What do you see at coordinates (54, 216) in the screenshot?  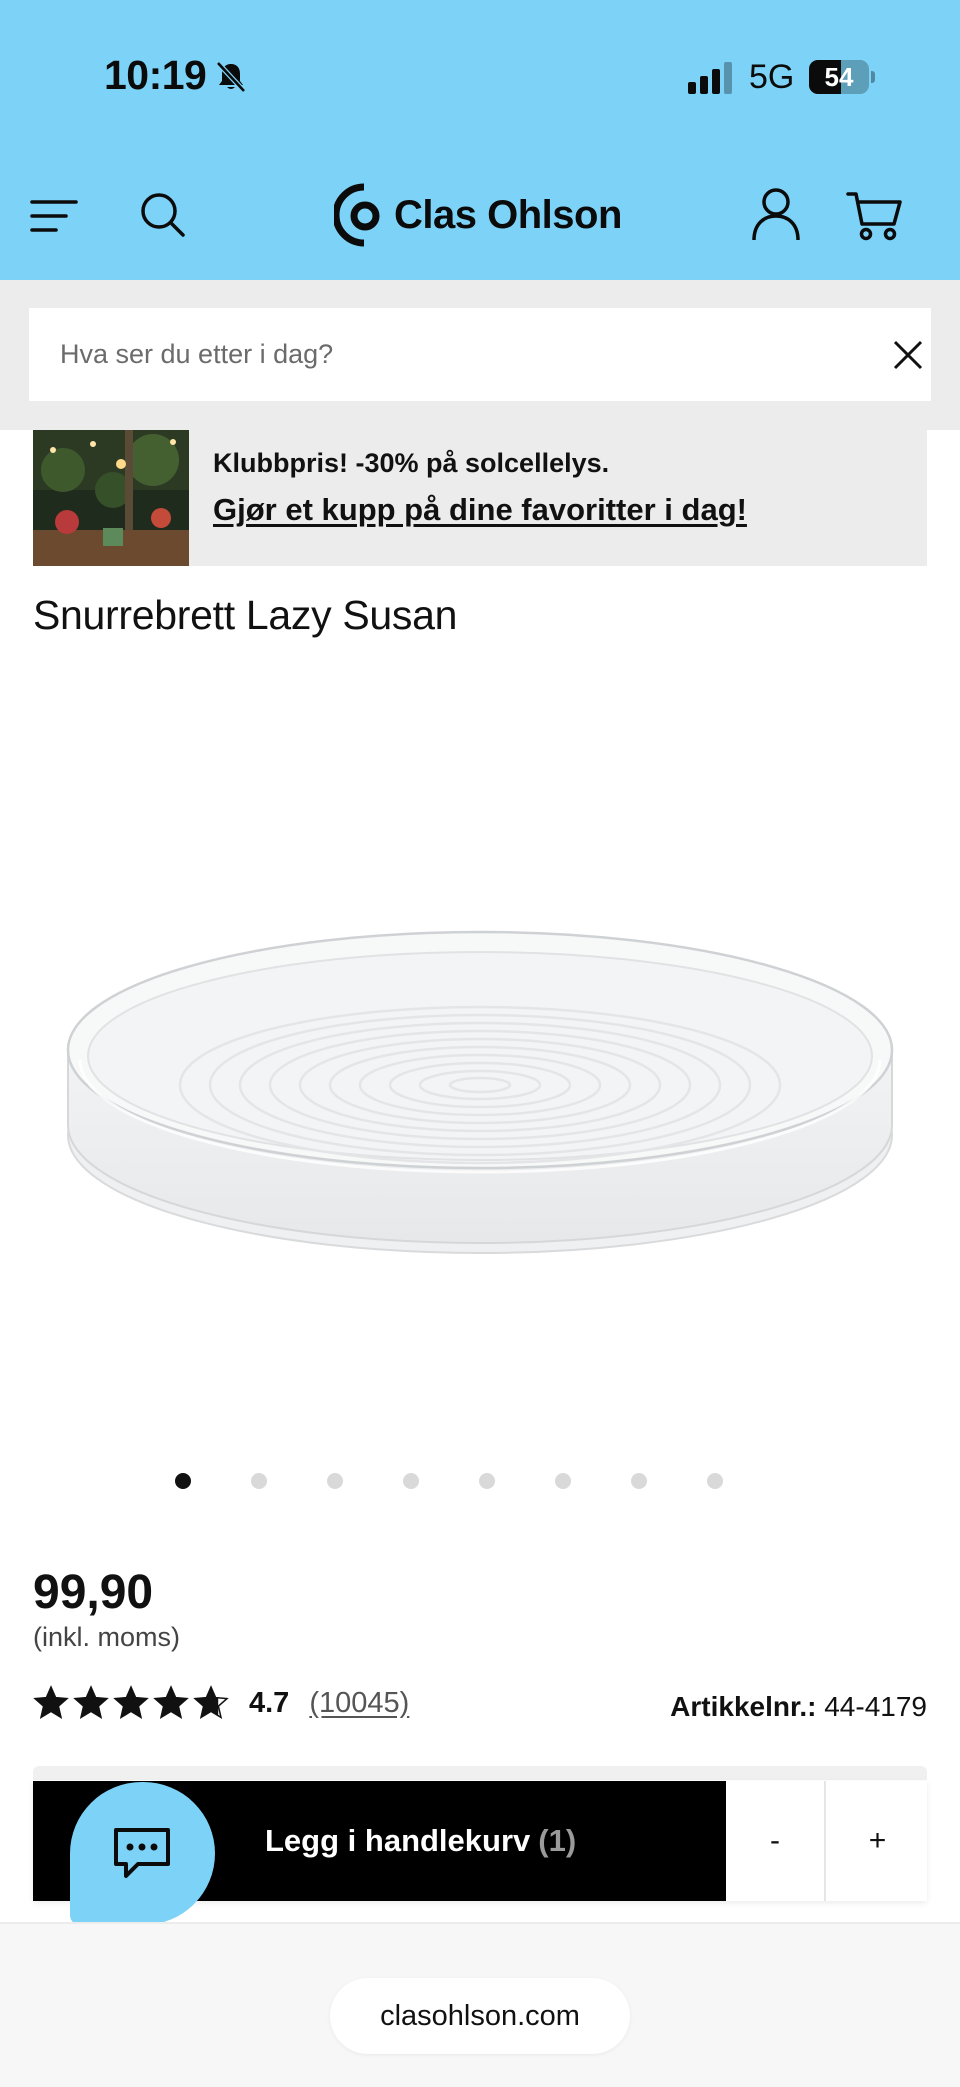 I see `menu-icon` at bounding box center [54, 216].